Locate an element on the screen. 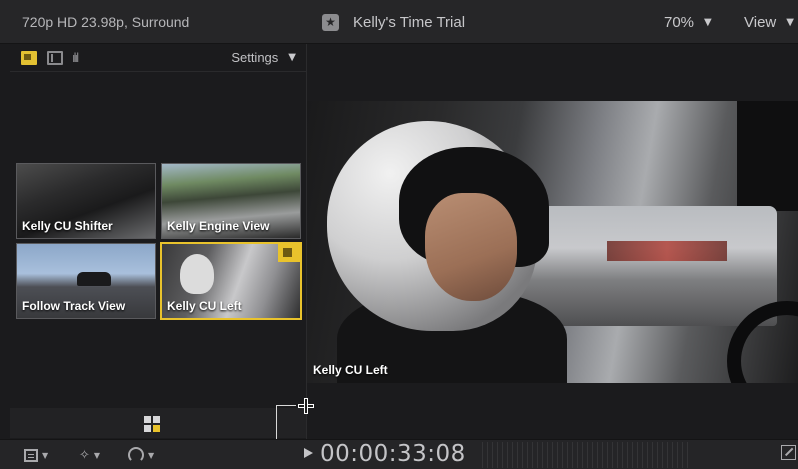 The image size is (798, 469). audio-meter-ticks is located at coordinates (587, 455).